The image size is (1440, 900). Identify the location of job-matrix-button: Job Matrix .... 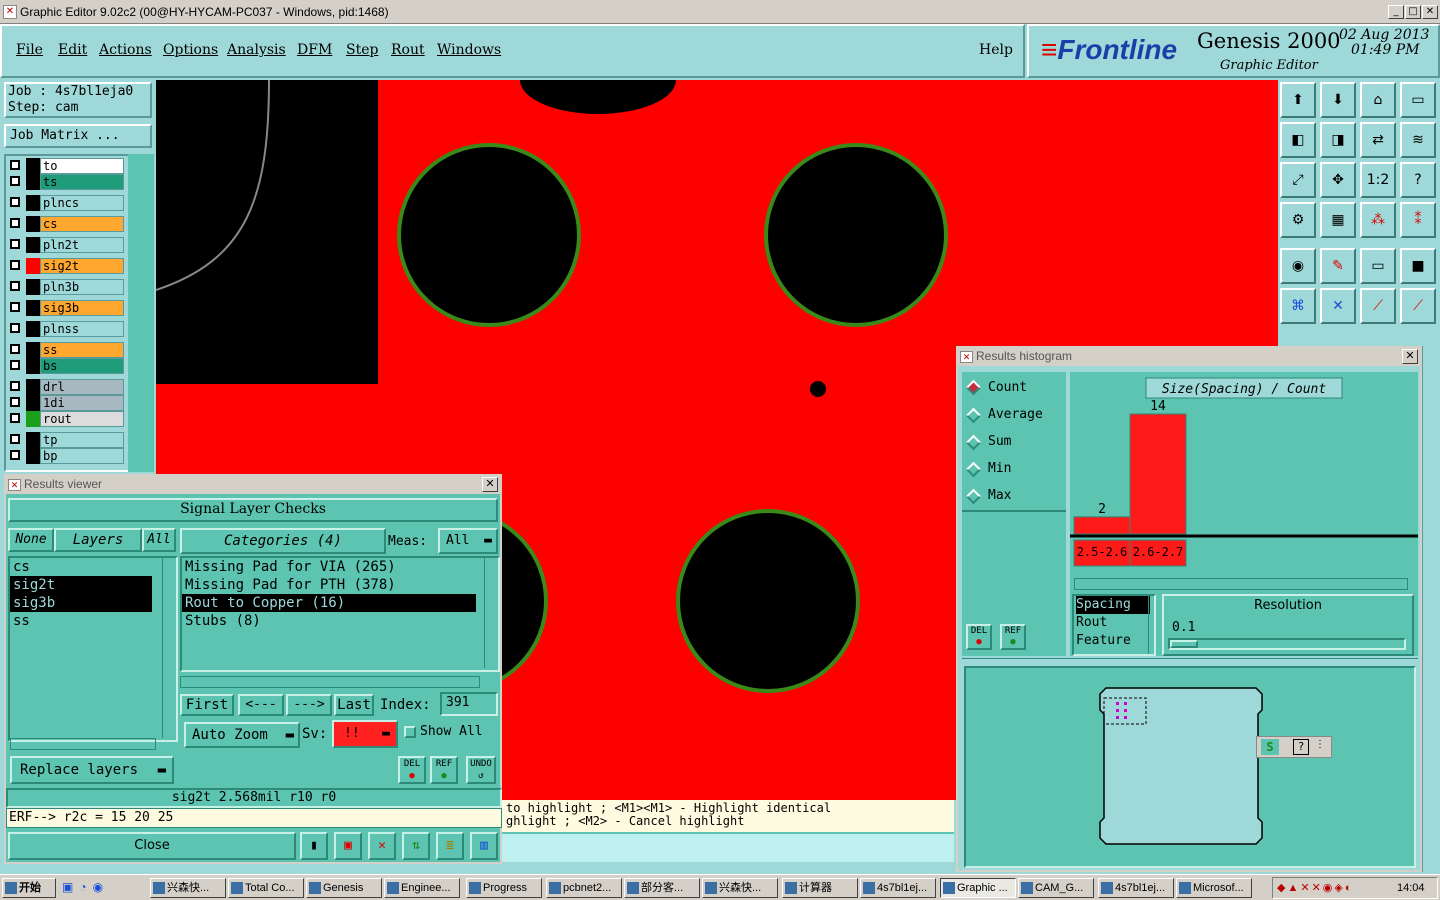
(78, 136).